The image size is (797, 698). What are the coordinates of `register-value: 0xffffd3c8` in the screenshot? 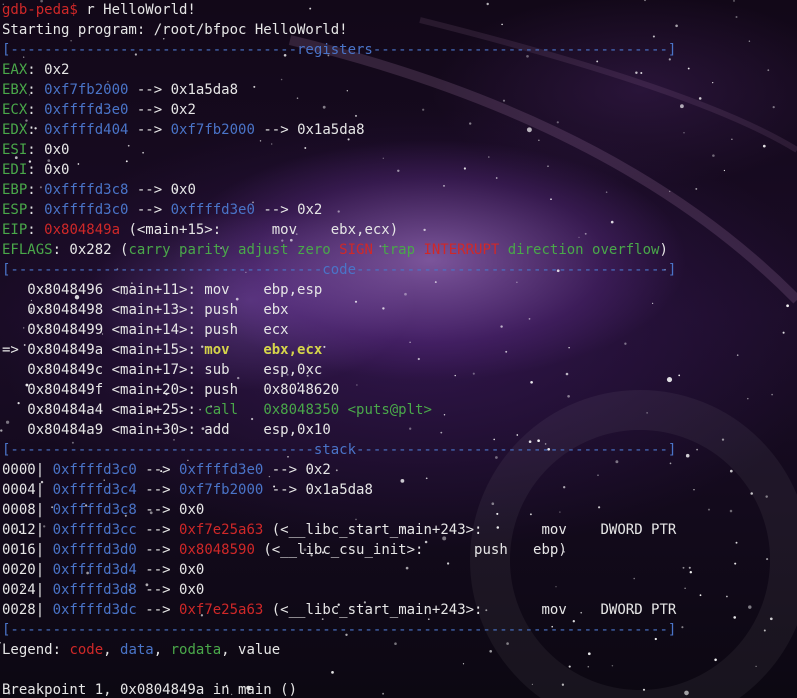 It's located at (86, 190).